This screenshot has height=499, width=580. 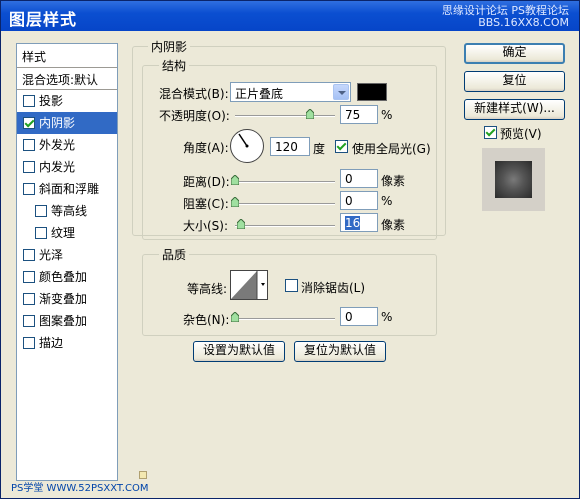 I want to click on style-list-item: 等高线, so click(x=67, y=211).